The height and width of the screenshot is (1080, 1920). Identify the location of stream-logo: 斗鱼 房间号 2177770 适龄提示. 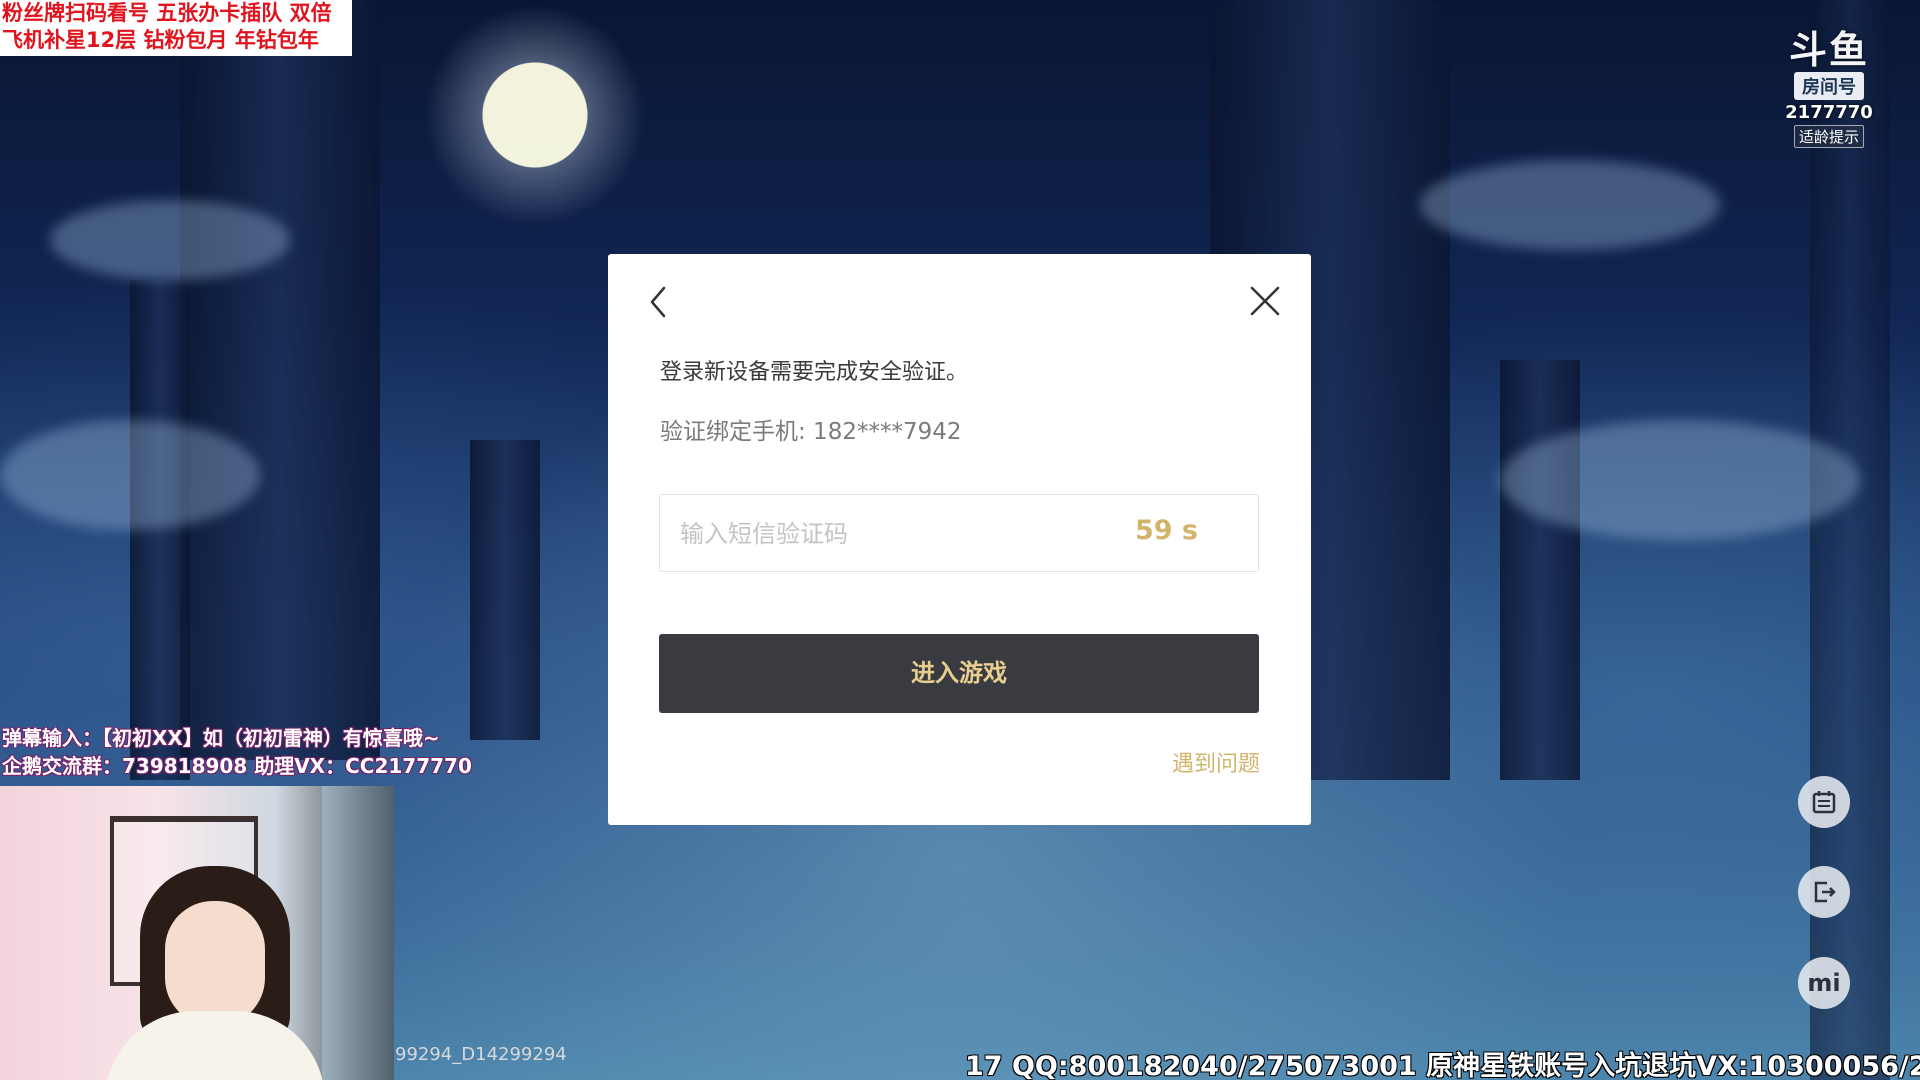
(1829, 96).